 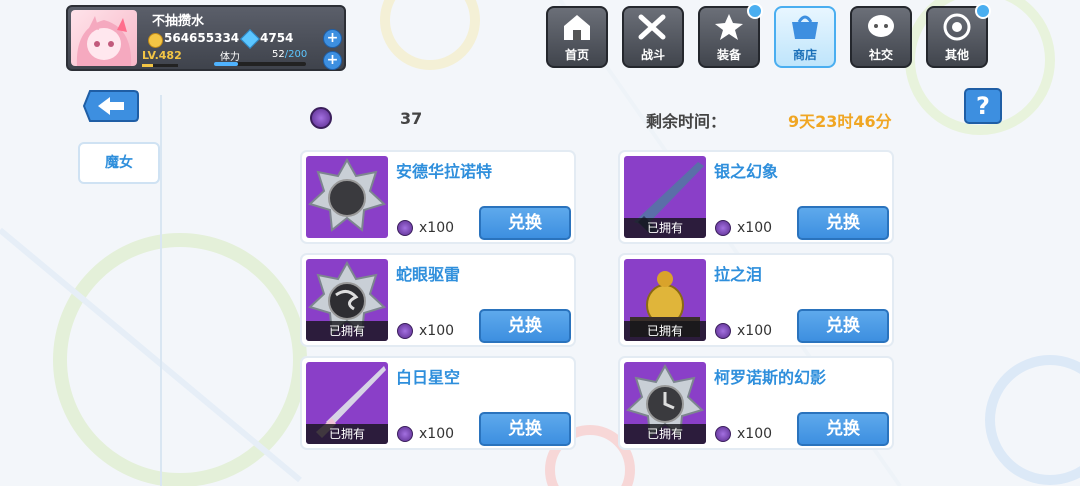 What do you see at coordinates (957, 27) in the screenshot?
I see `target-icon` at bounding box center [957, 27].